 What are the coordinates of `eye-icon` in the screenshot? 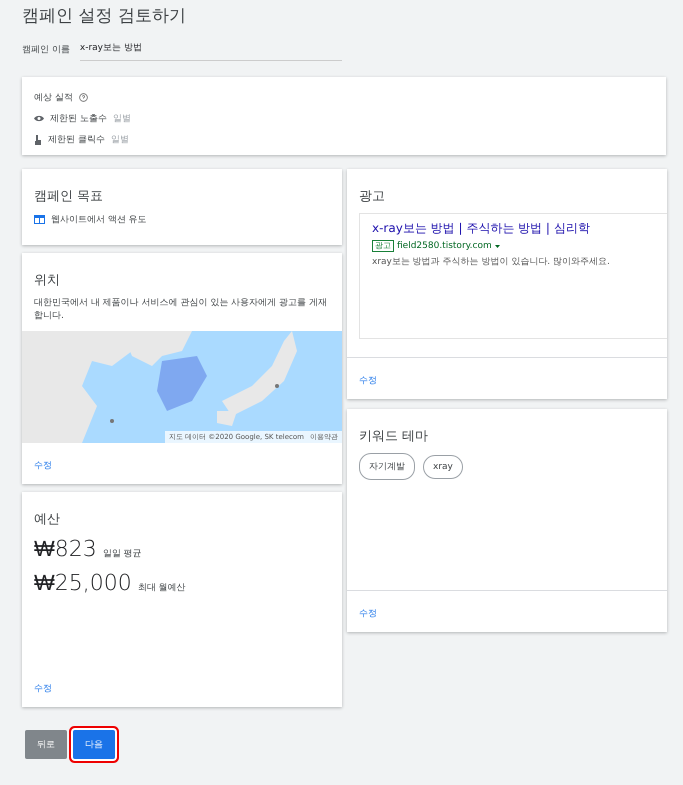 It's located at (39, 118).